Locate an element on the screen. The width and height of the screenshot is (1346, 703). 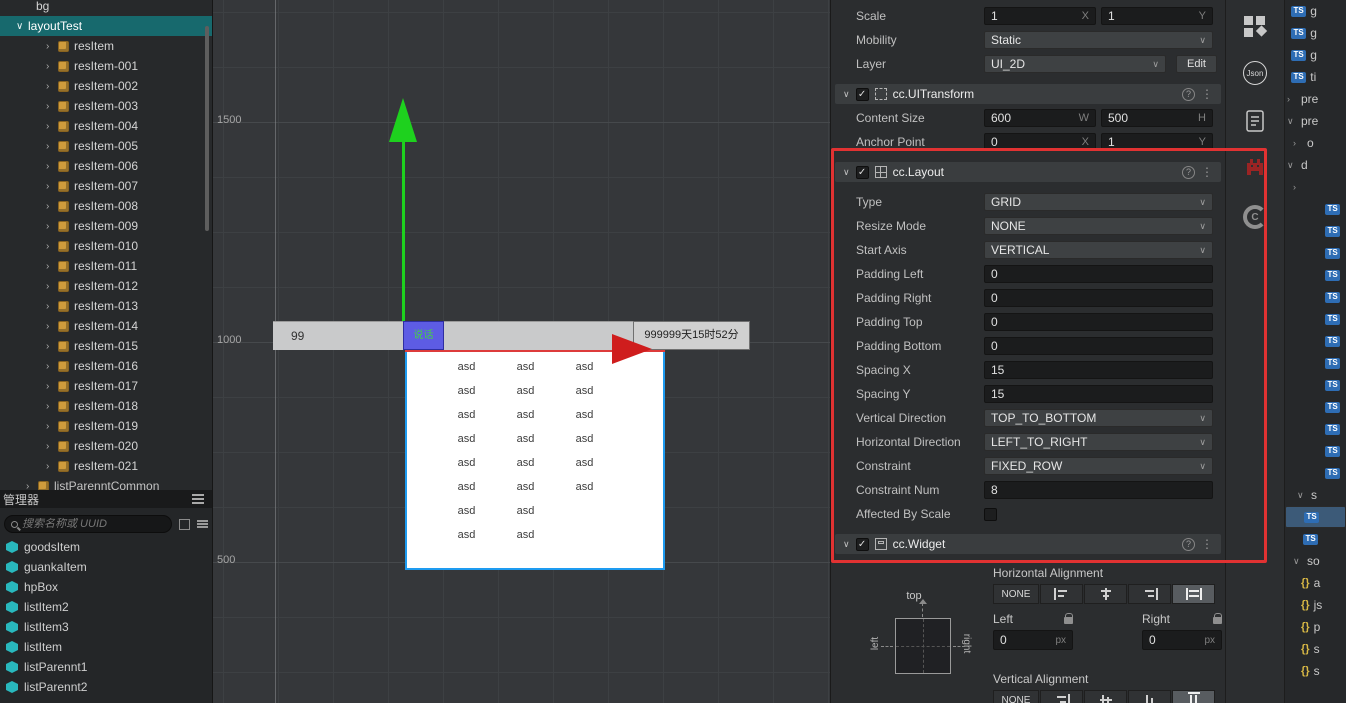
asset-item-listitem2: listItem2 is located at coordinates (106, 607).